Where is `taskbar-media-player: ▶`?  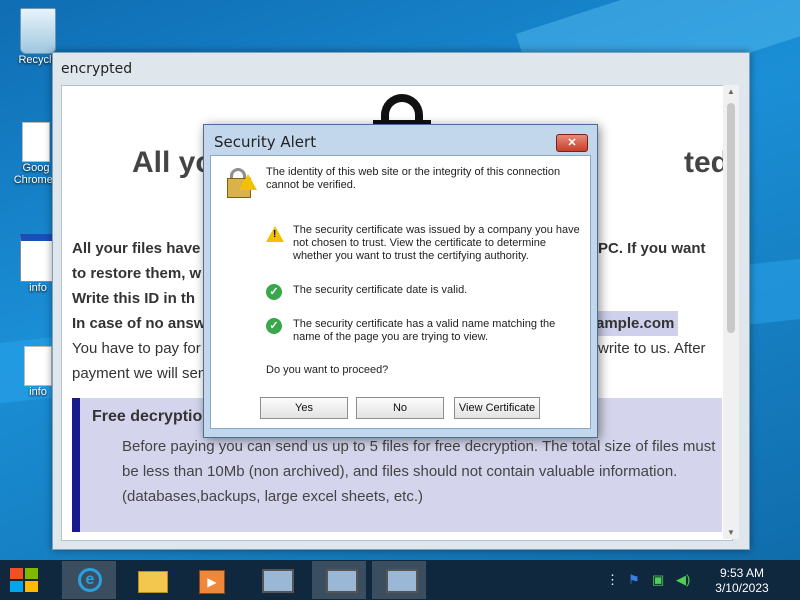 taskbar-media-player: ▶ is located at coordinates (211, 580).